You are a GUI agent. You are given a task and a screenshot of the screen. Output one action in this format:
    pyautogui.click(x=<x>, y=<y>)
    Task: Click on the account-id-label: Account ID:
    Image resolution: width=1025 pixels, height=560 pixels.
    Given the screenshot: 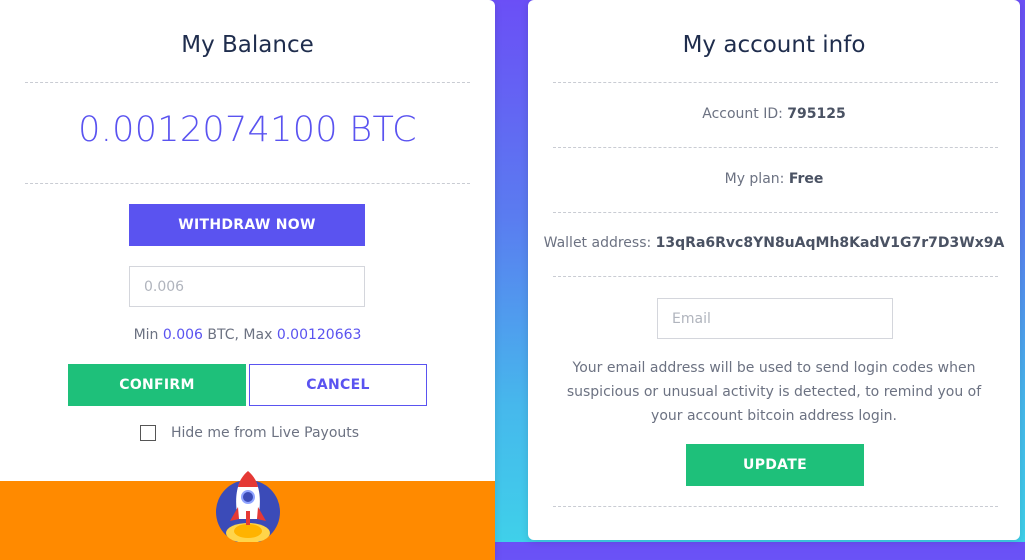 What is the action you would take?
    pyautogui.click(x=742, y=114)
    